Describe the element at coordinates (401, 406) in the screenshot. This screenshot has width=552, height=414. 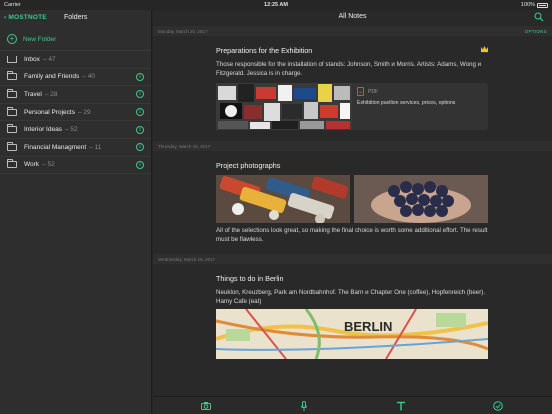
I see `text-icon` at that location.